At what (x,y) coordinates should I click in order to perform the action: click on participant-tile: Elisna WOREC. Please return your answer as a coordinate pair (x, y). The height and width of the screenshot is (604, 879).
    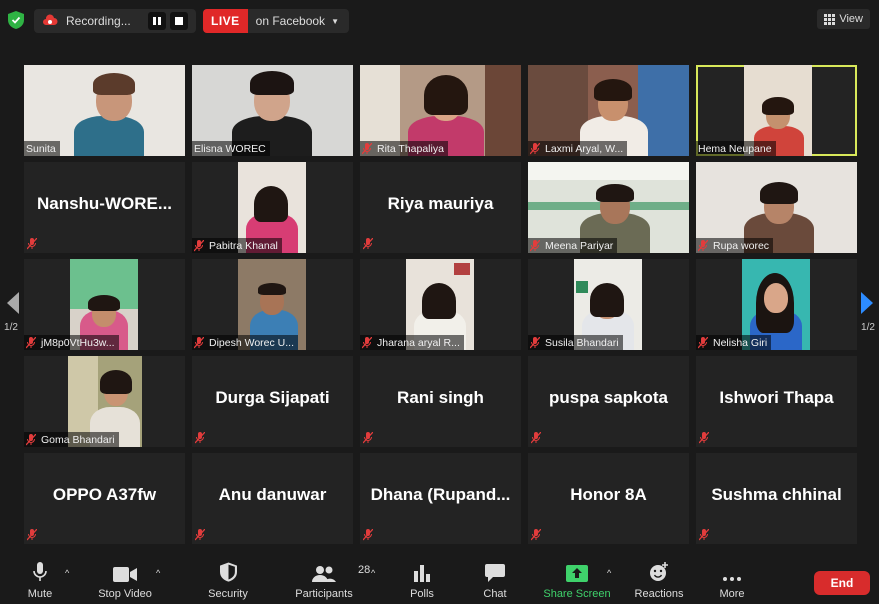
    Looking at the image, I should click on (272, 110).